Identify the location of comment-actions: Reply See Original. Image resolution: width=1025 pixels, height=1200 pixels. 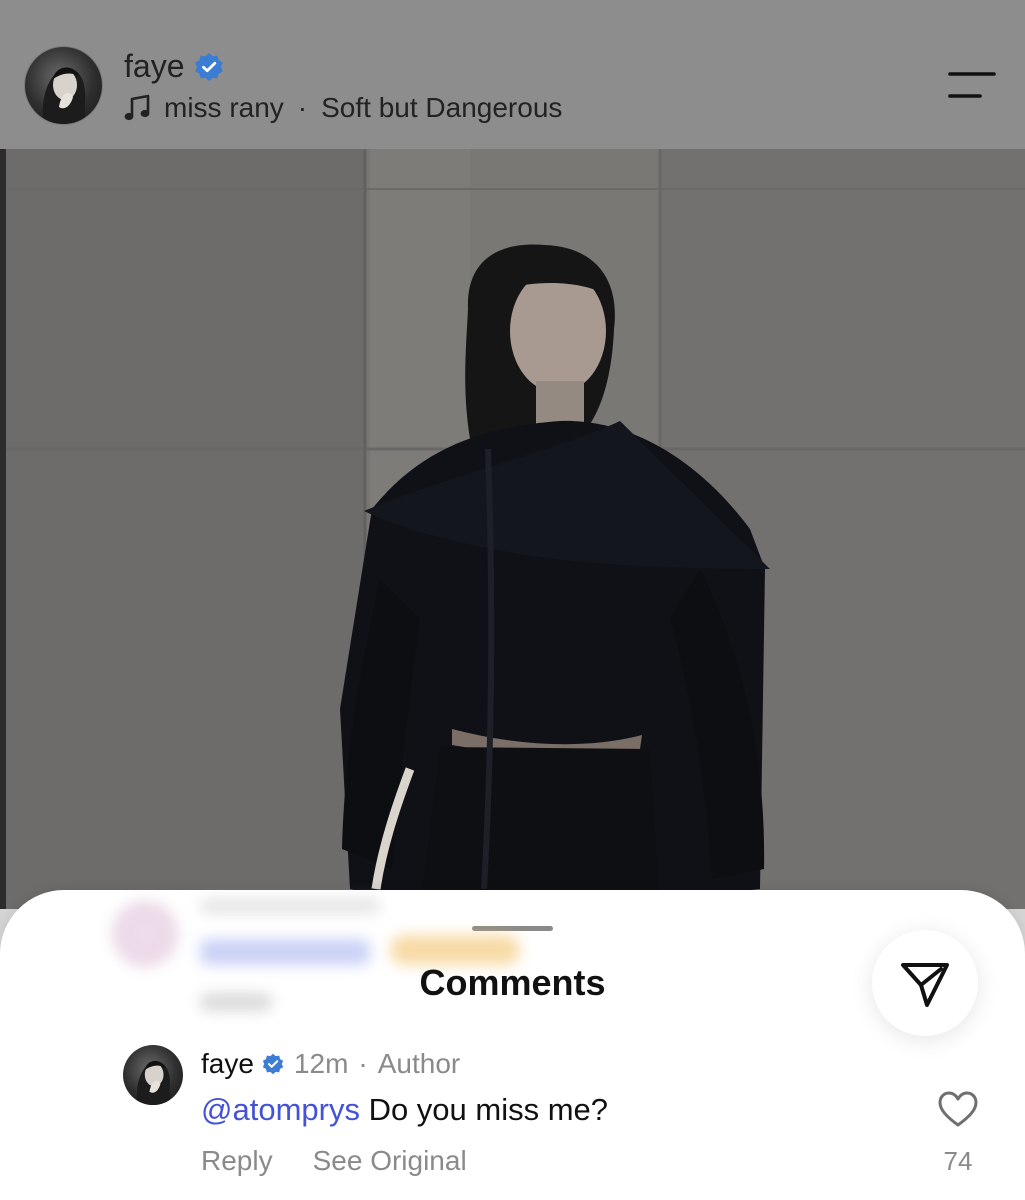
(334, 1161).